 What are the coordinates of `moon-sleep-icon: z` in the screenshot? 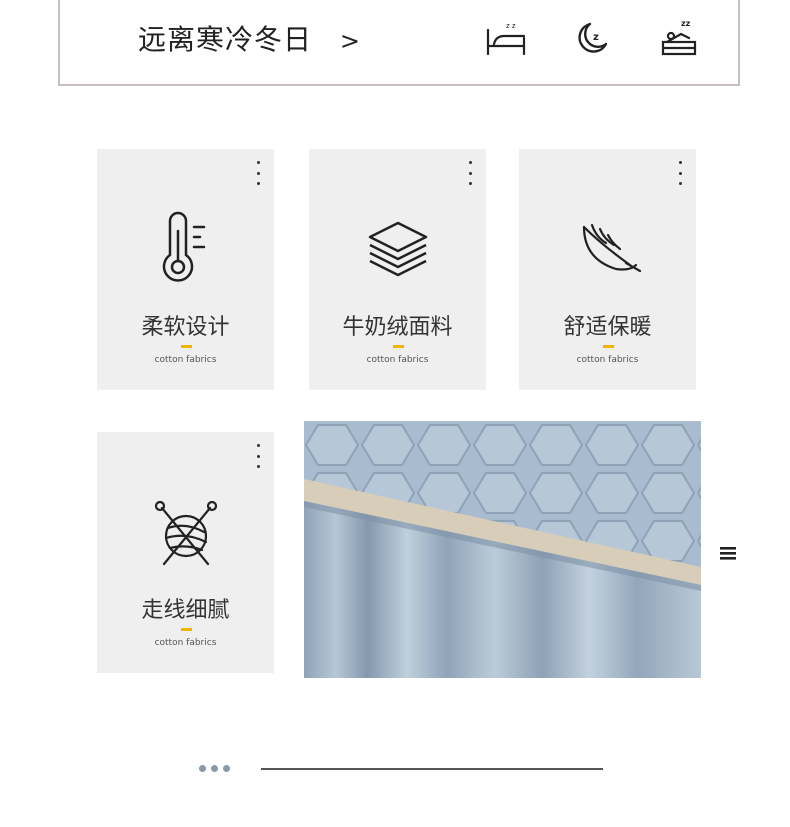 It's located at (593, 37).